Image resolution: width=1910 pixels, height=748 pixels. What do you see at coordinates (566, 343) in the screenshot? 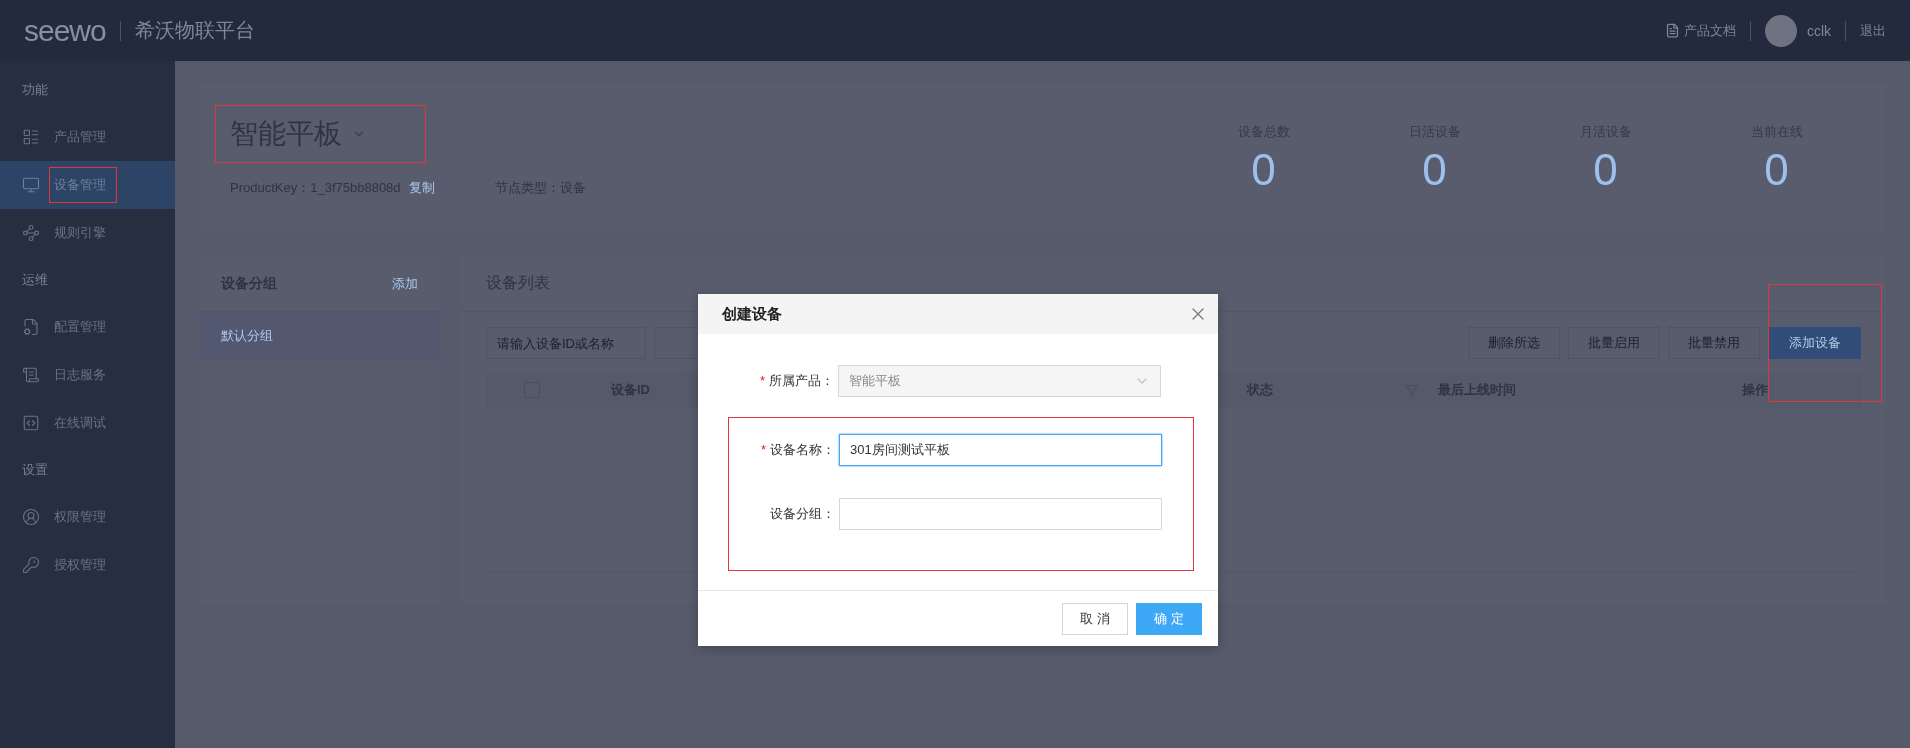
I see `search-field: 请输入设备ID或名称` at bounding box center [566, 343].